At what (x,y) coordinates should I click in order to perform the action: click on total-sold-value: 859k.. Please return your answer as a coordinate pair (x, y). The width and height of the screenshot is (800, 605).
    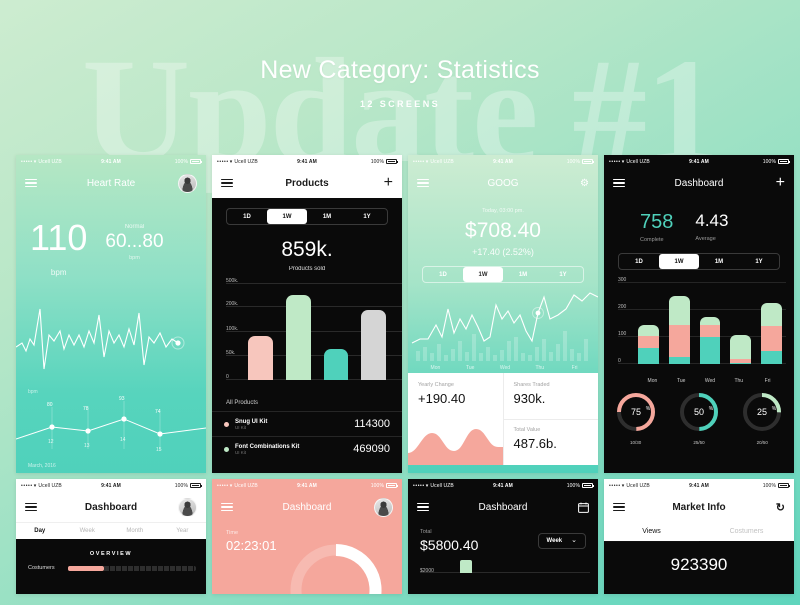
    Looking at the image, I should click on (307, 249).